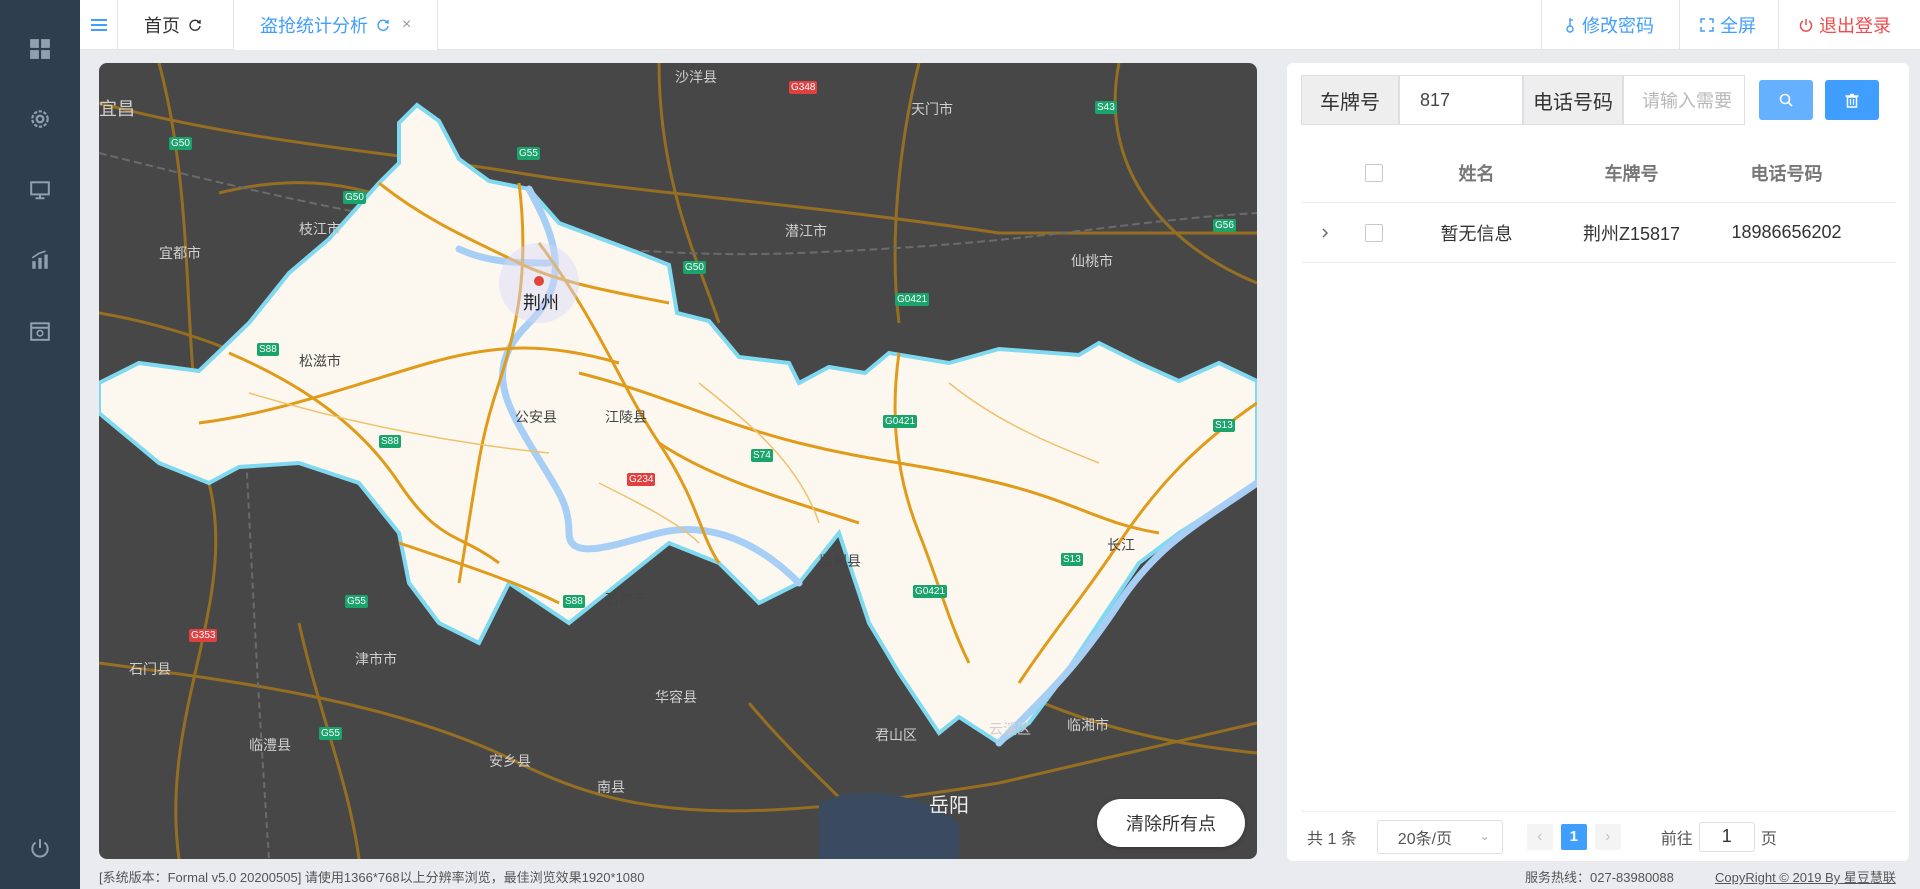  I want to click on prev-page-button: ‹, so click(1539, 836).